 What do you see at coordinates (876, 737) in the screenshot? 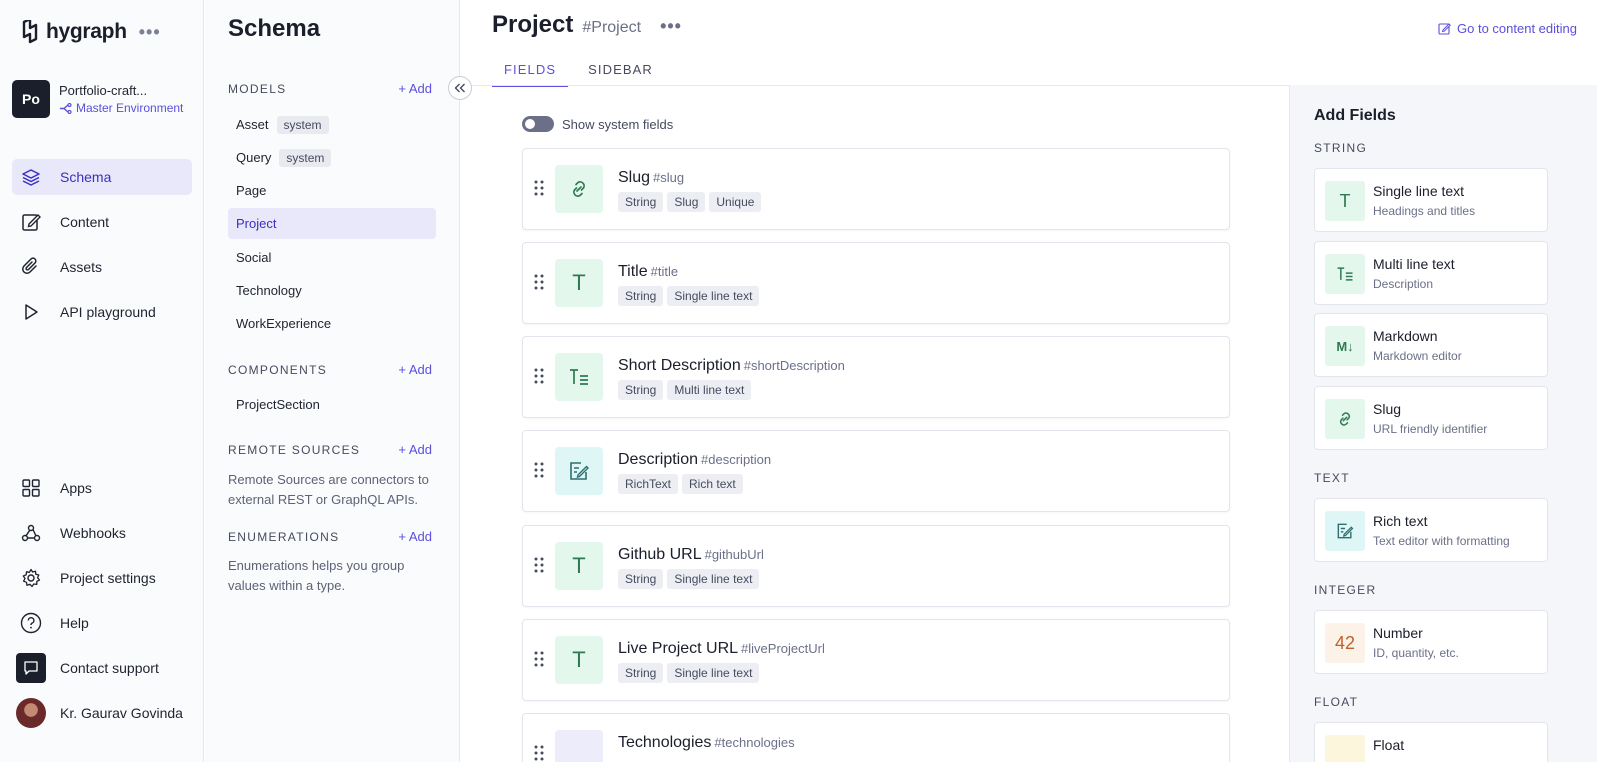
I see `field-row-technologies: Technologies #technologies` at bounding box center [876, 737].